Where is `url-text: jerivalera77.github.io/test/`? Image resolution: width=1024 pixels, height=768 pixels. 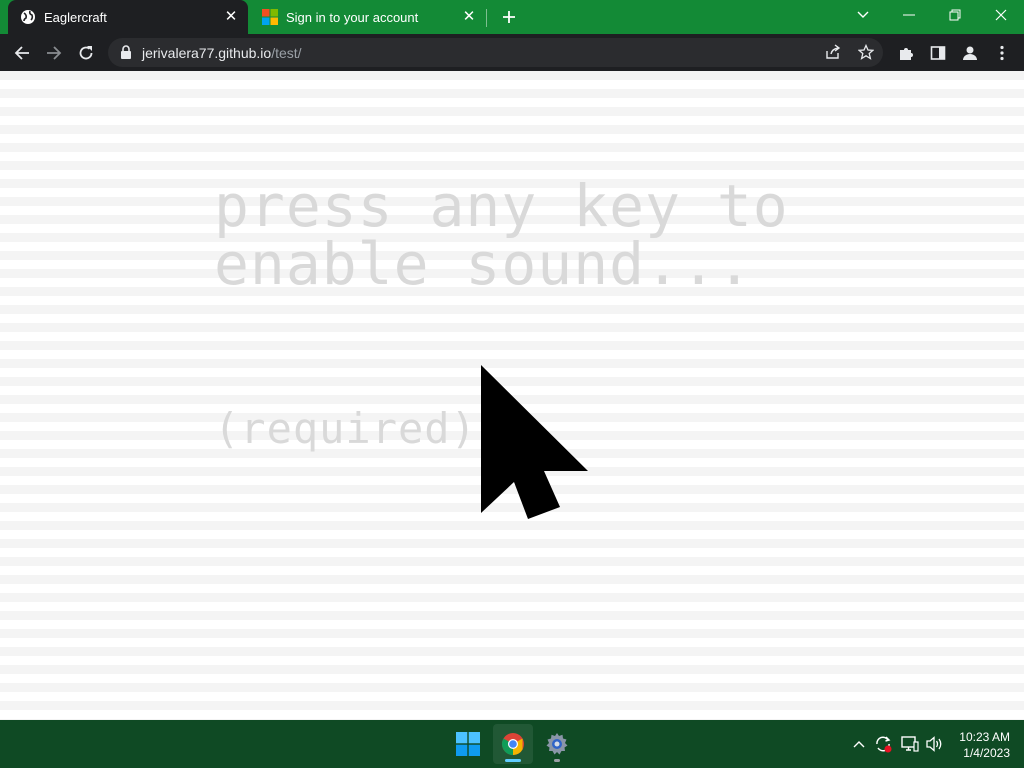
url-text: jerivalera77.github.io/test/ is located at coordinates (222, 53).